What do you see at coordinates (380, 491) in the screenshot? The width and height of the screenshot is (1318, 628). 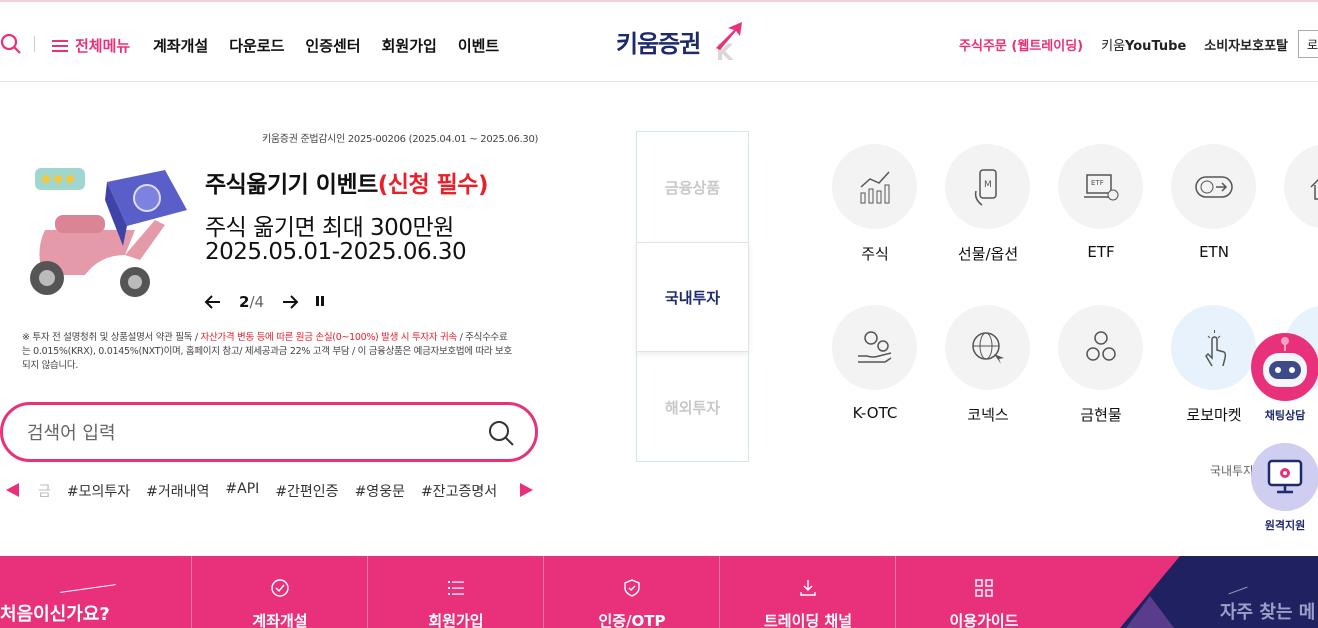 I see `tag-item: #영웅문` at bounding box center [380, 491].